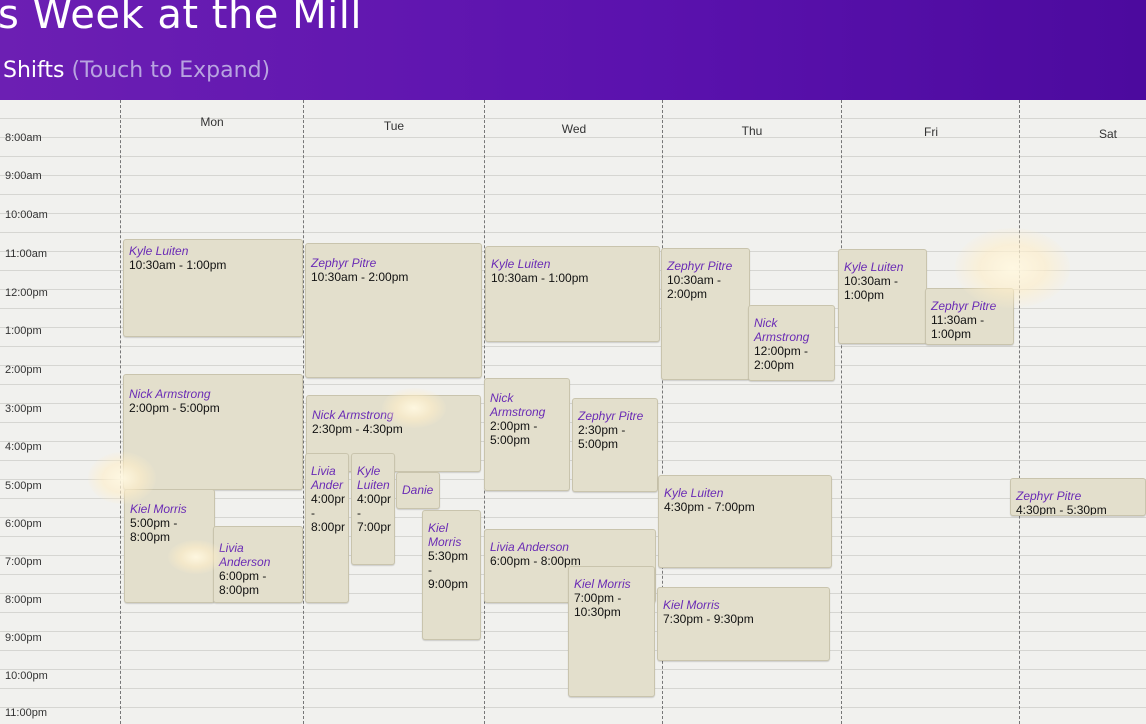 This screenshot has height=724, width=1146. I want to click on hour-label: 8:00am, so click(23, 138).